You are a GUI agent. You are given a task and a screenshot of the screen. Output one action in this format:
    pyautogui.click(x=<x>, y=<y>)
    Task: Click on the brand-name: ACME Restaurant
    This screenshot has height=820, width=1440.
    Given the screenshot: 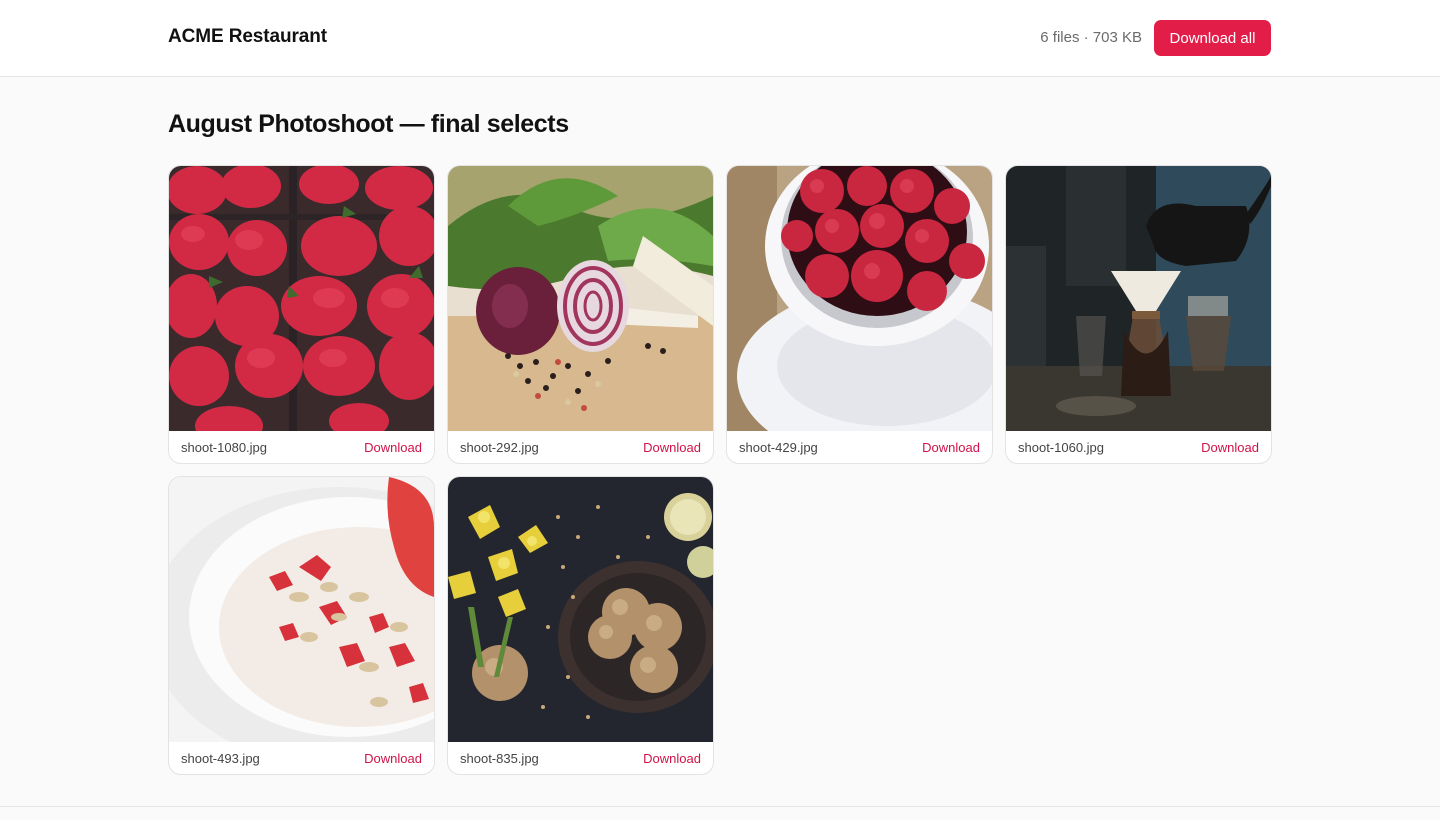 What is the action you would take?
    pyautogui.click(x=247, y=36)
    